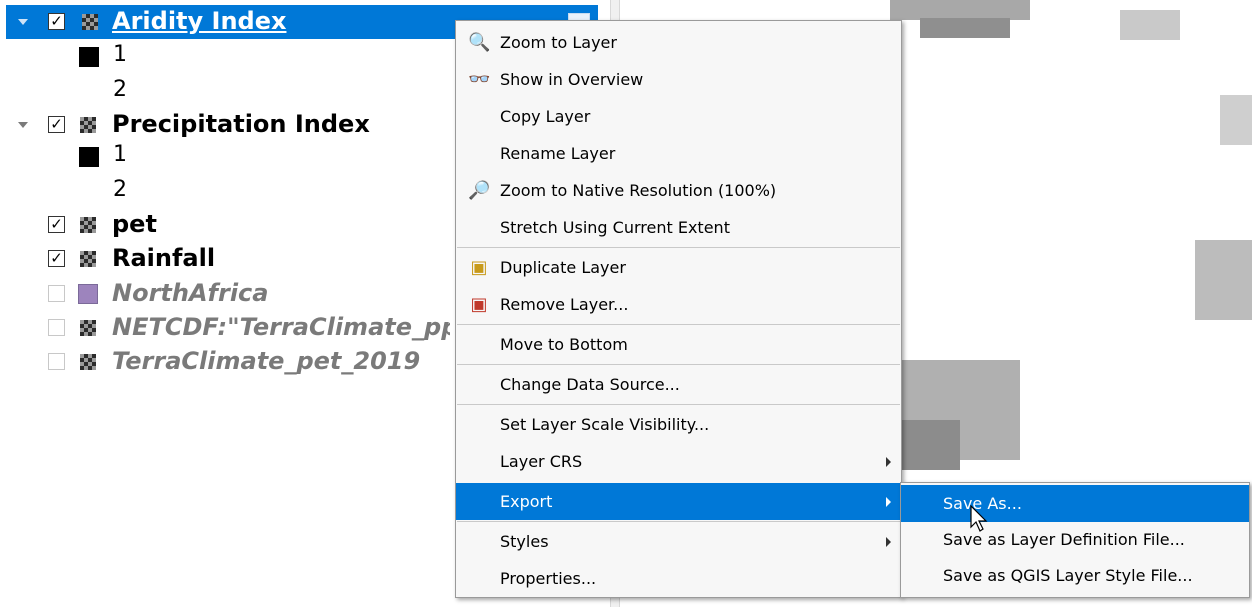  Describe the element at coordinates (678, 79) in the screenshot. I see `menu-item-show-in-overview: 👓 Show in Overview` at that location.